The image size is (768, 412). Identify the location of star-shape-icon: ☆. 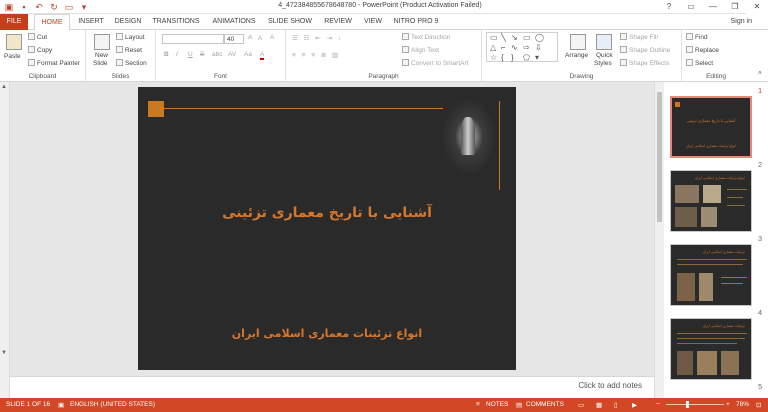
(493, 57).